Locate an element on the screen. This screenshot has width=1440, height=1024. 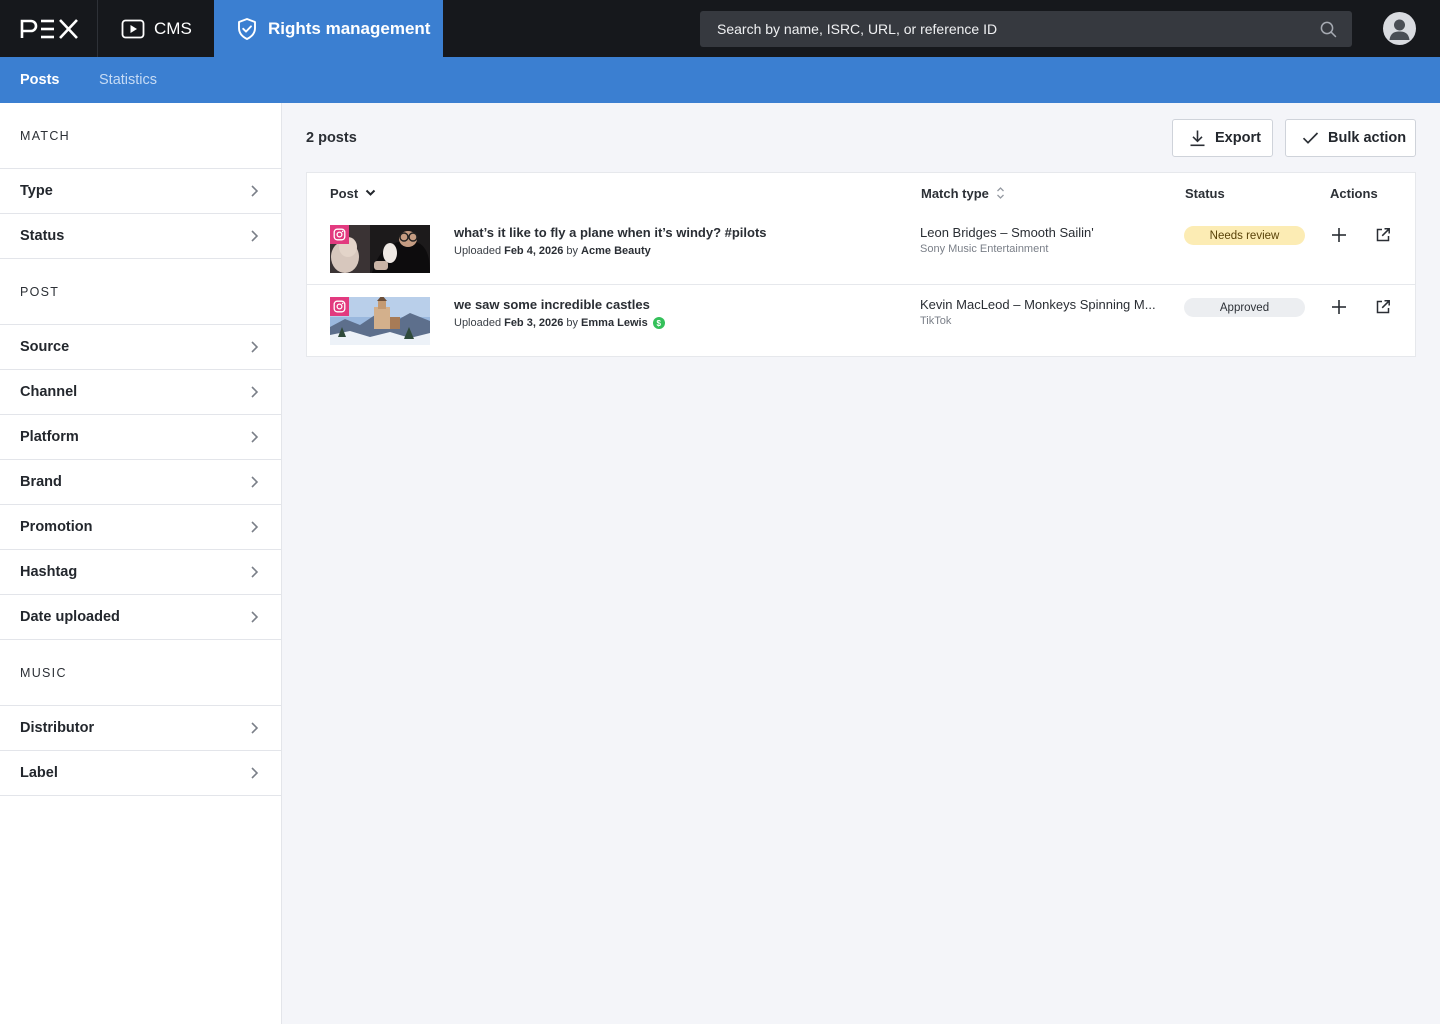
sort-icon is located at coordinates (1000, 193).